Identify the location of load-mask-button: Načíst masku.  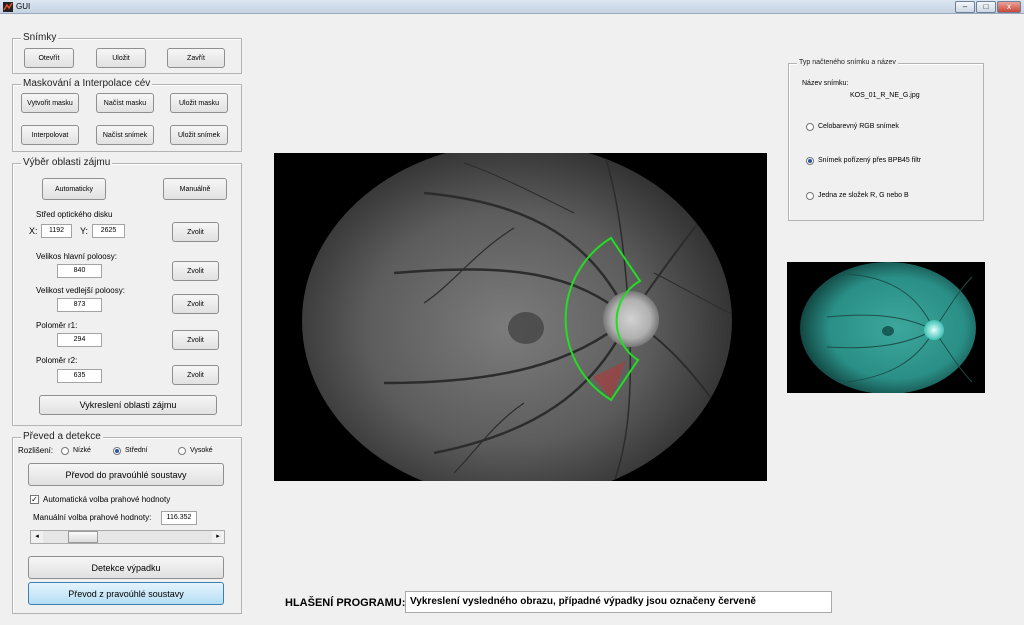
(125, 103).